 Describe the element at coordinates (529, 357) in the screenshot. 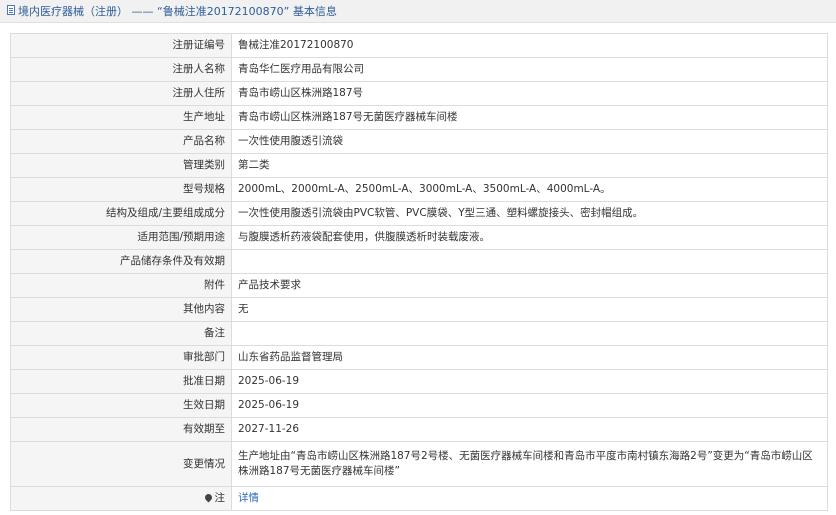

I see `row-value: 山东省药品监督管理局` at that location.